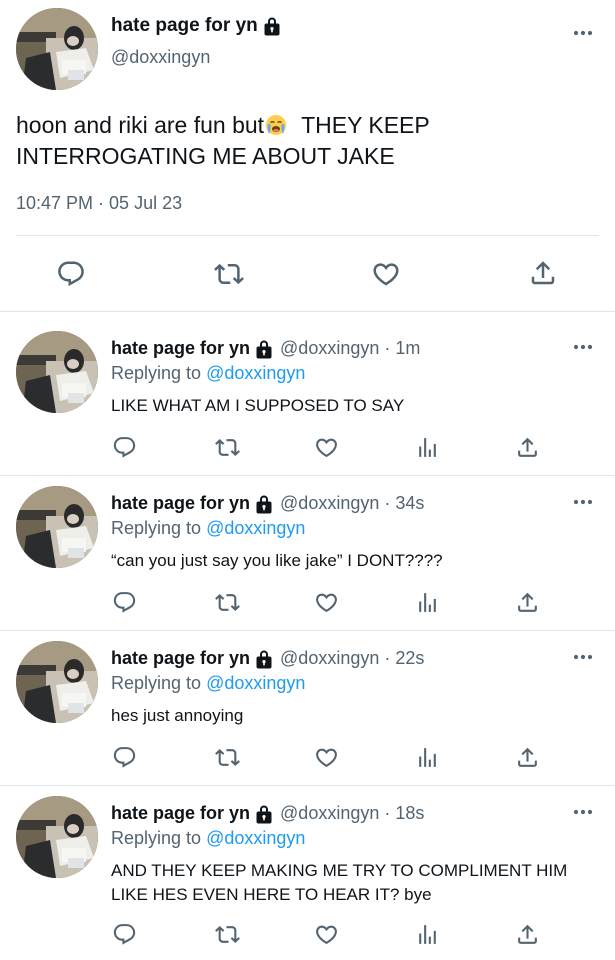 Image resolution: width=615 pixels, height=960 pixels. What do you see at coordinates (160, 57) in the screenshot?
I see `author-handle: @doxxingyn` at bounding box center [160, 57].